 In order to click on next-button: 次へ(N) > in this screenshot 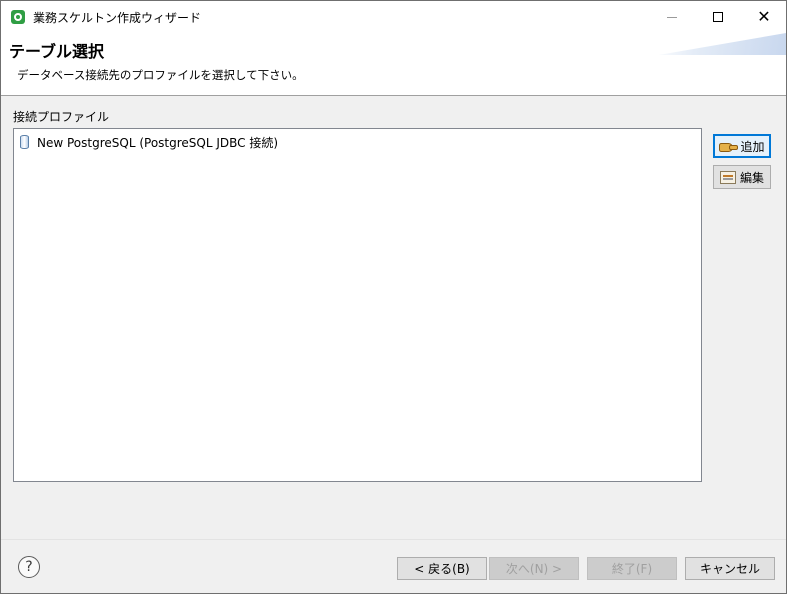, I will do `click(534, 568)`.